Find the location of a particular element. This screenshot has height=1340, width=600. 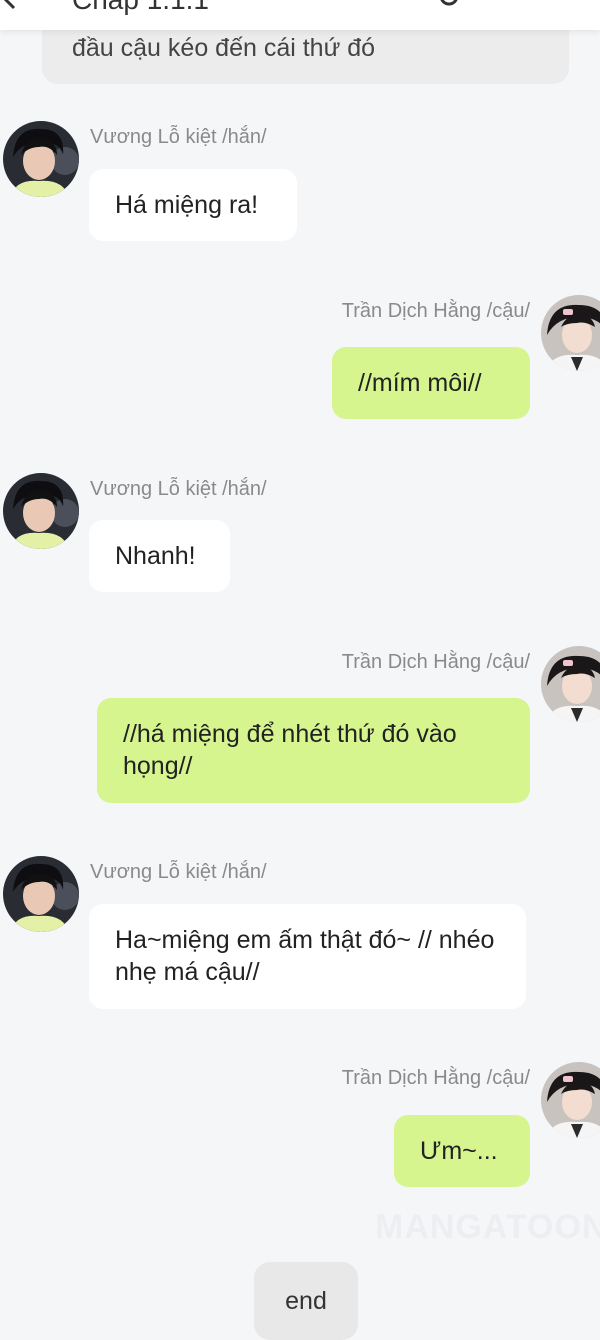

chevron-left-icon is located at coordinates (10, 5).